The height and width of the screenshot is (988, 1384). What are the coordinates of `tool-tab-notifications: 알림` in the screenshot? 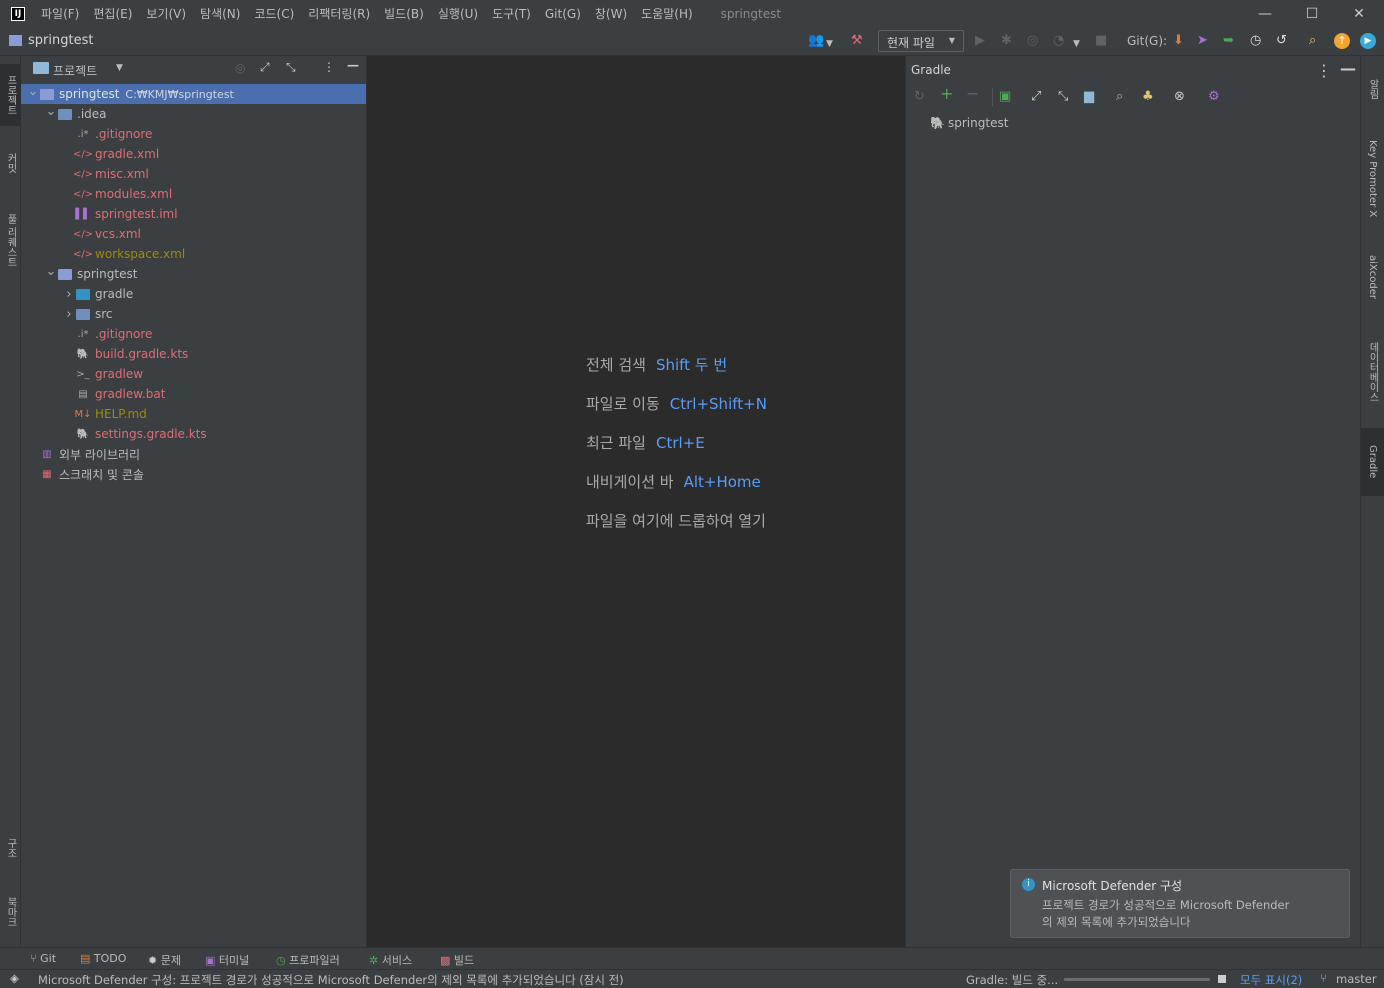 It's located at (1372, 89).